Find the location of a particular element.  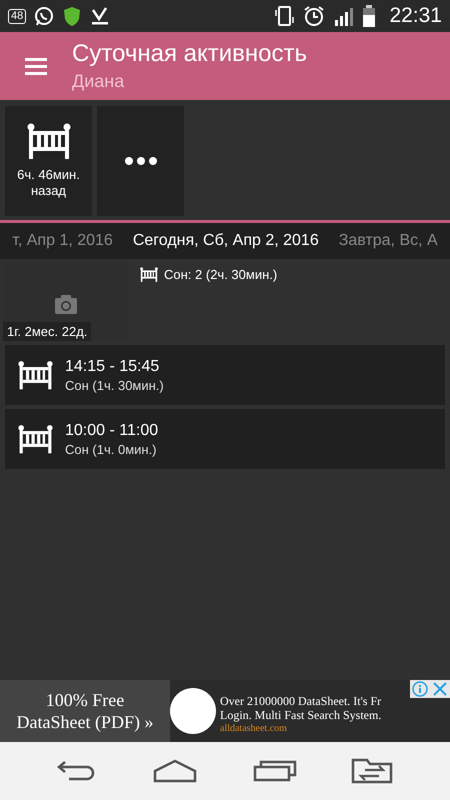

info-icon is located at coordinates (420, 689).